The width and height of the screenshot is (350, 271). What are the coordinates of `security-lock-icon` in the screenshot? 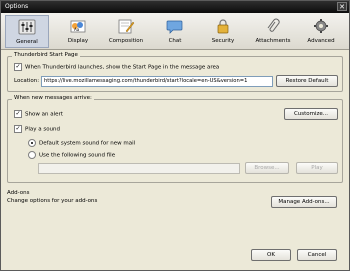 It's located at (223, 26).